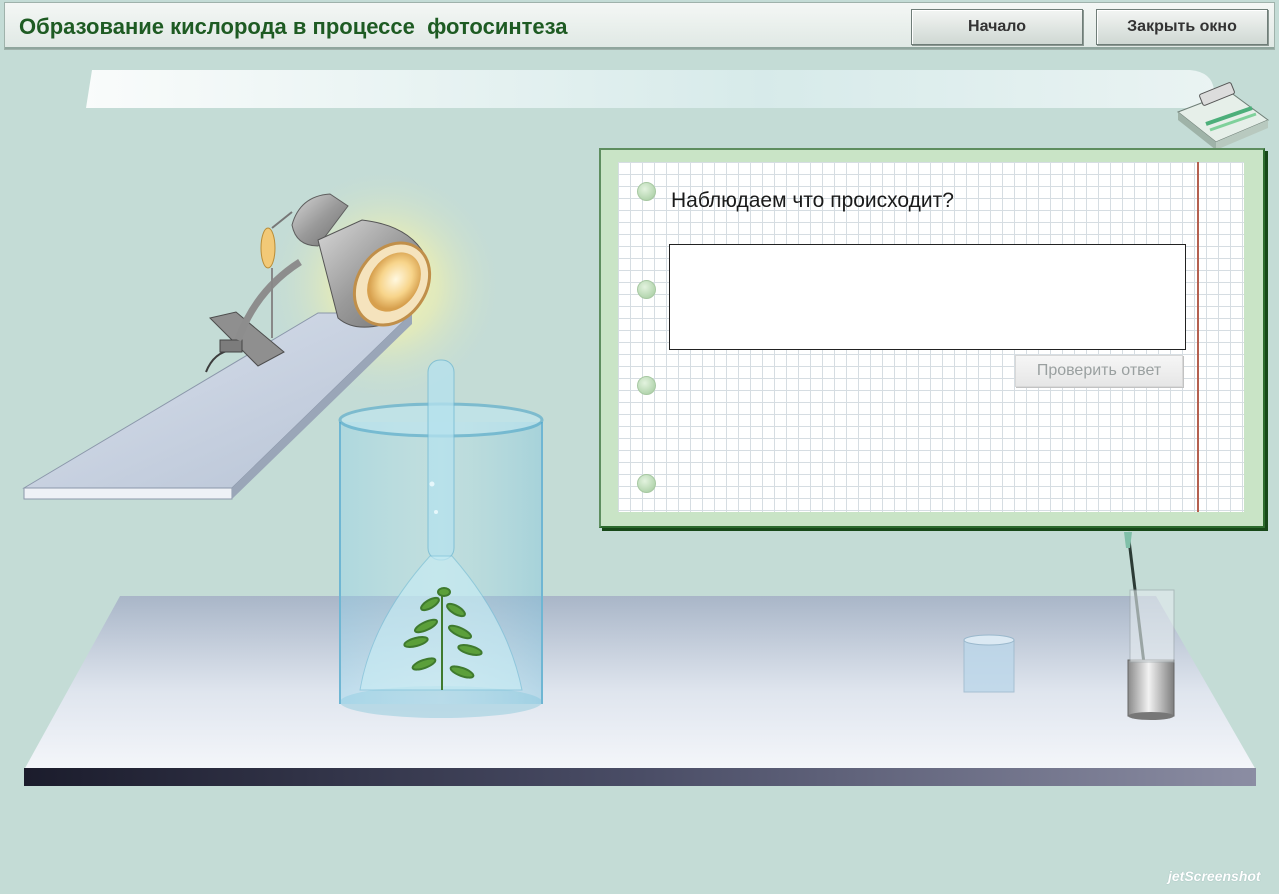 The height and width of the screenshot is (894, 1279). I want to click on beaker-with-plant, so click(441, 538).